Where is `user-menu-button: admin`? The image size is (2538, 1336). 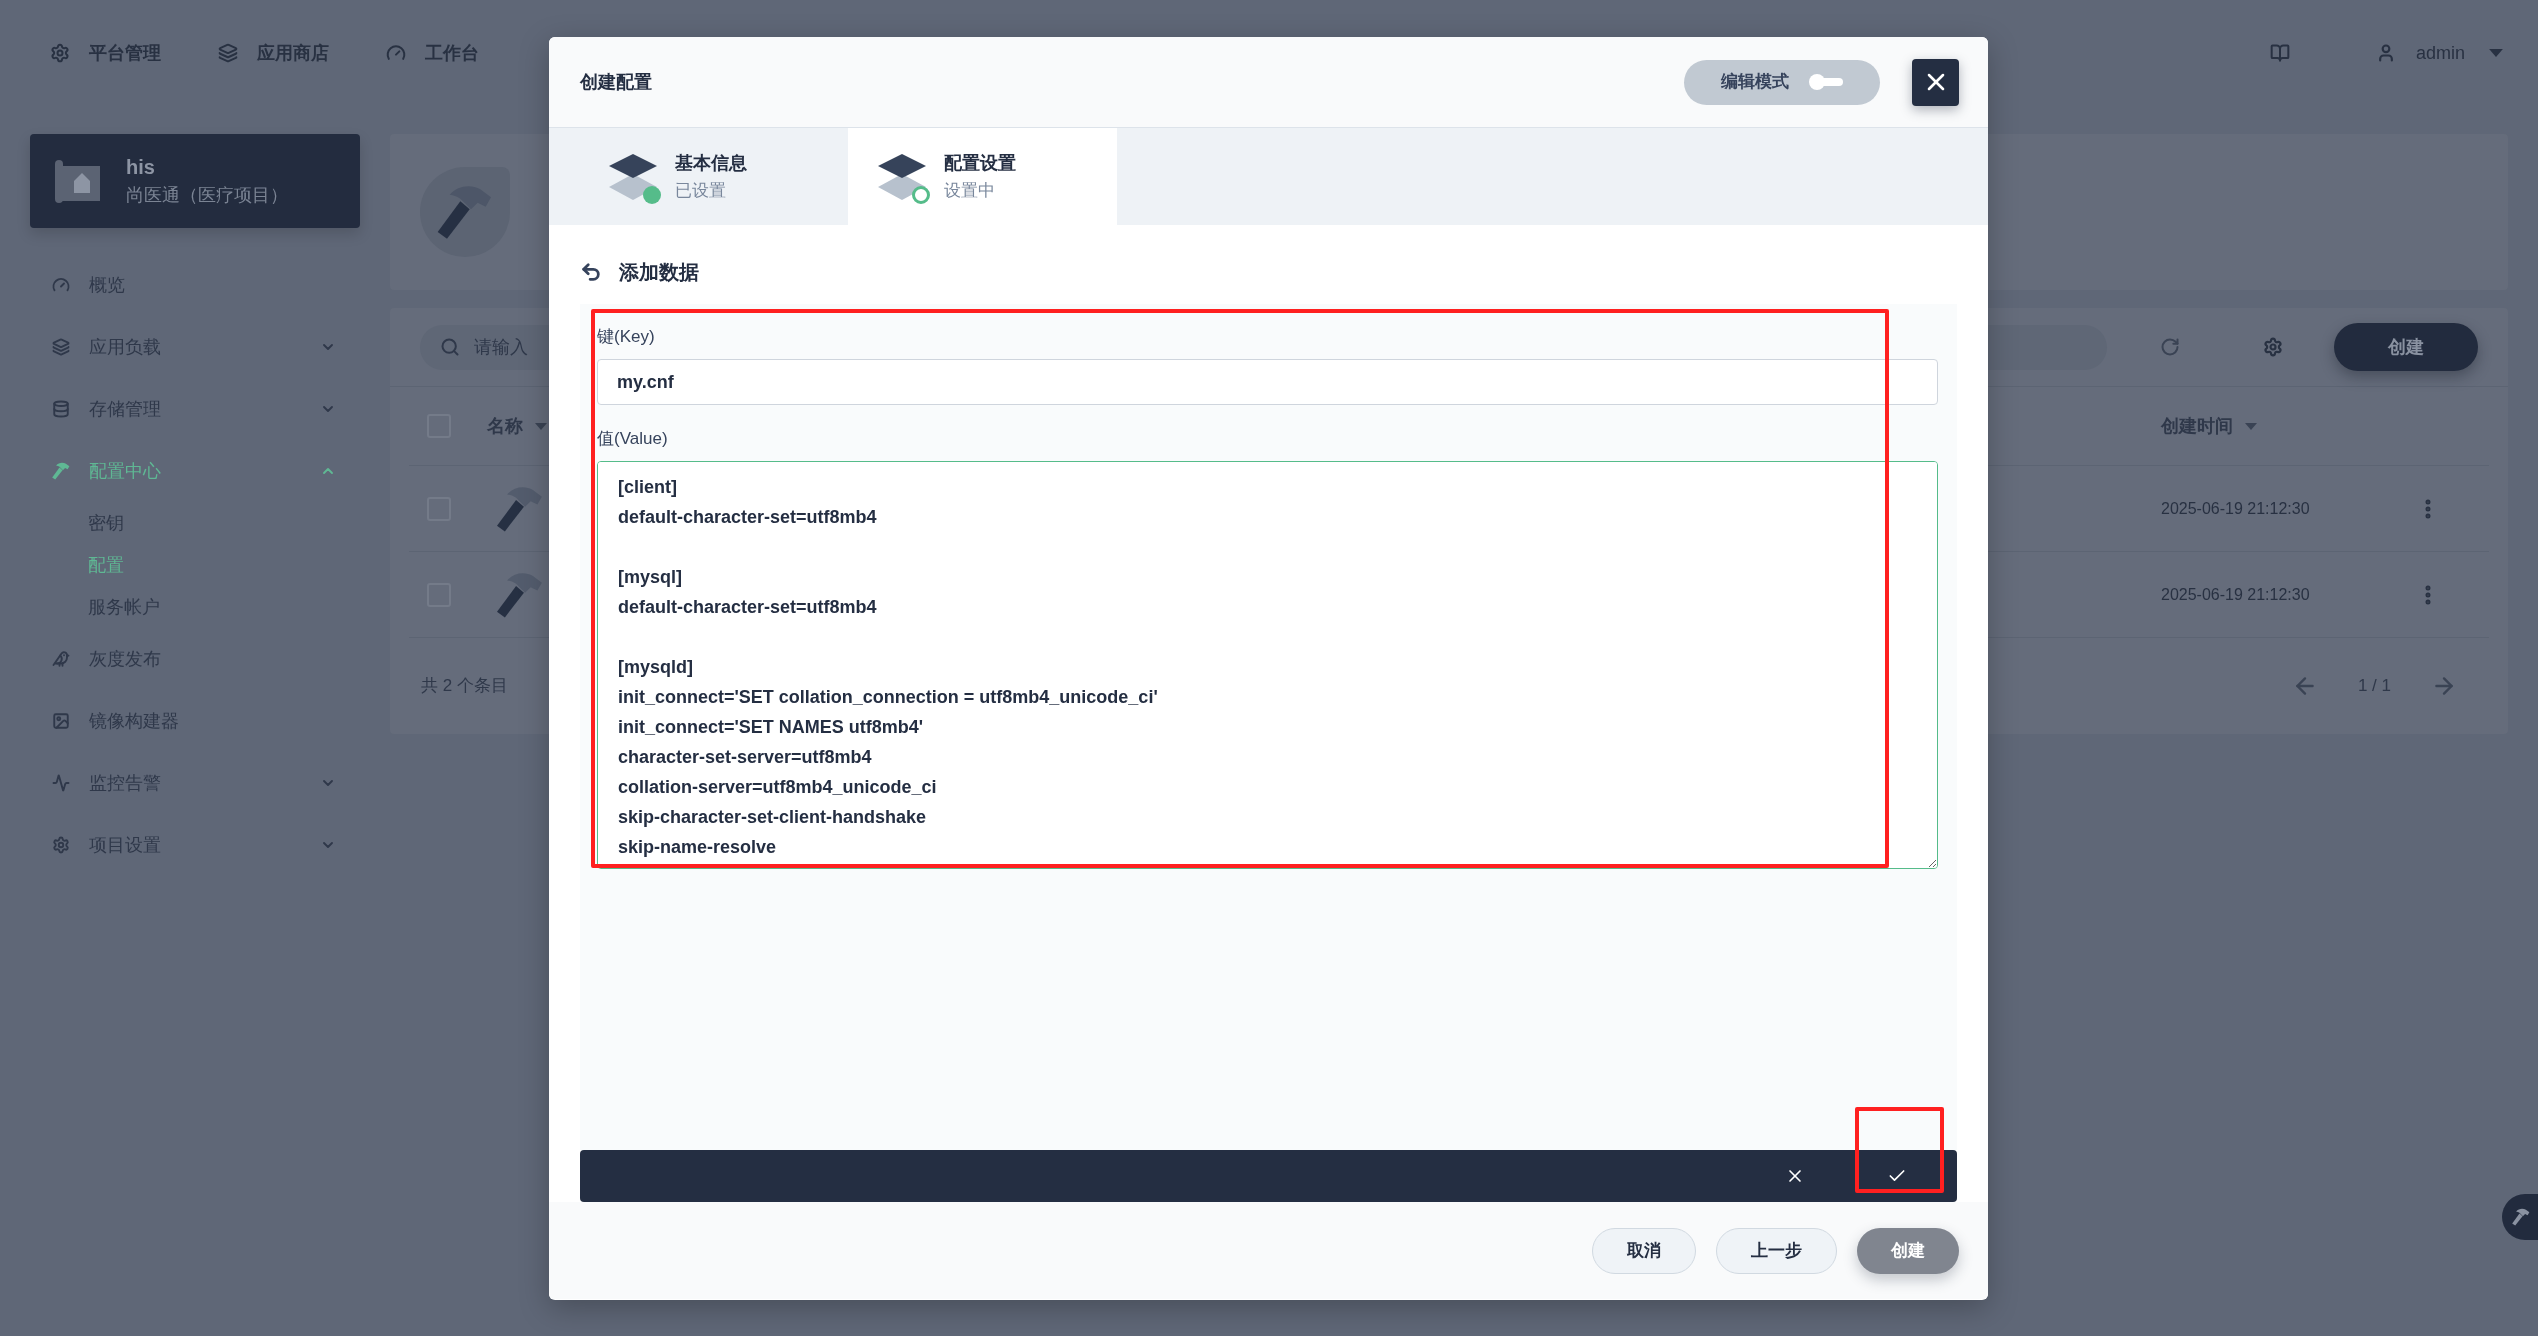 user-menu-button: admin is located at coordinates (2439, 53).